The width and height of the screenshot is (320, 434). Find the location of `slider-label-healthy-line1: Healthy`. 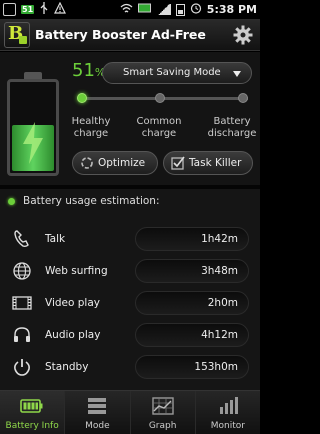

slider-label-healthy-line1: Healthy is located at coordinates (91, 121).